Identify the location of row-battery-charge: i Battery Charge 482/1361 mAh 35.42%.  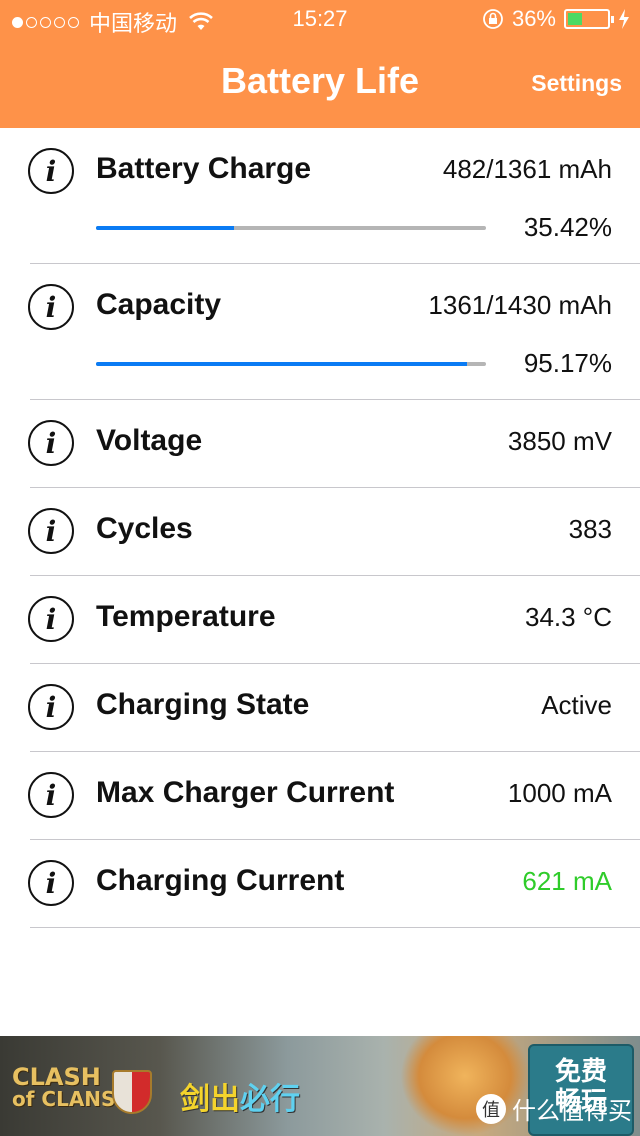
(320, 196).